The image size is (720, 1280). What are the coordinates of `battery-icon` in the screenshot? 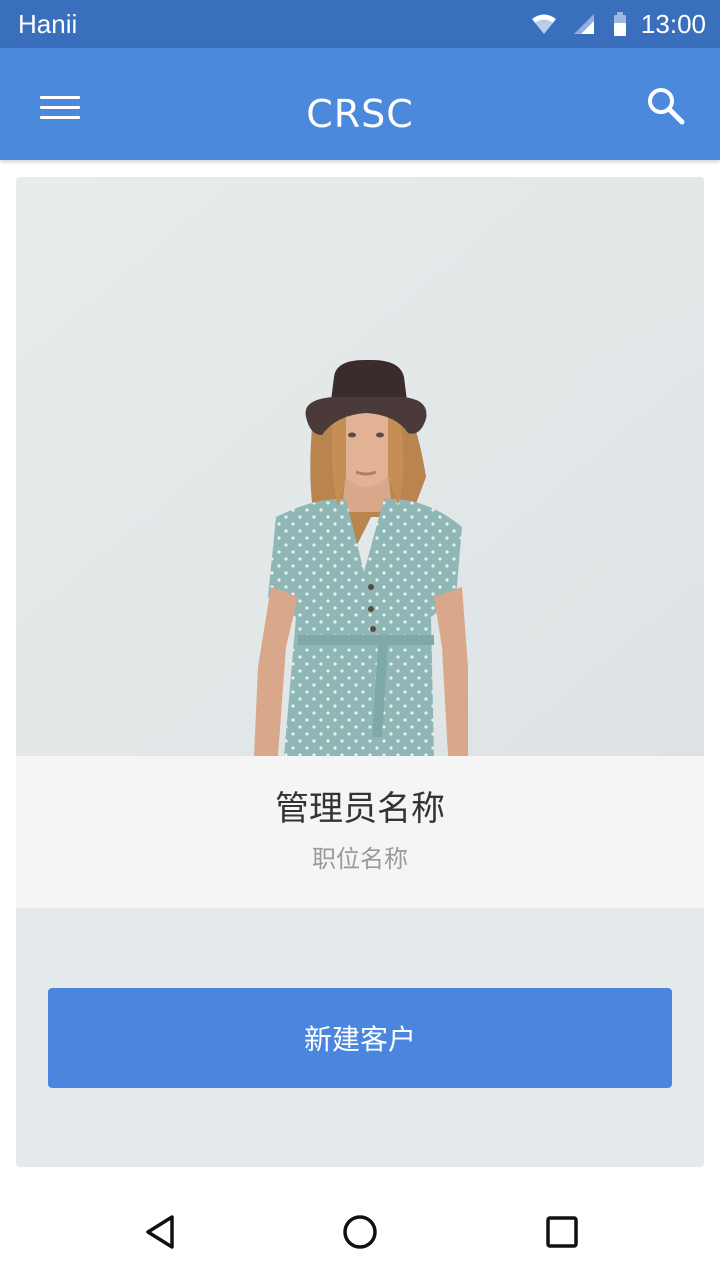 It's located at (619, 24).